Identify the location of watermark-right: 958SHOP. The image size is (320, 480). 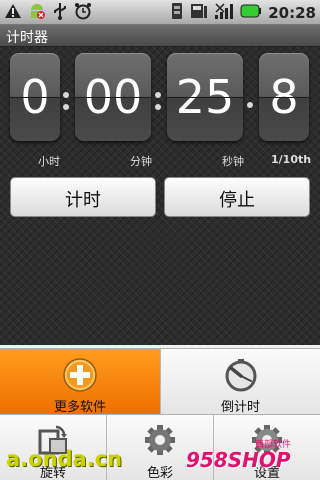
(238, 460).